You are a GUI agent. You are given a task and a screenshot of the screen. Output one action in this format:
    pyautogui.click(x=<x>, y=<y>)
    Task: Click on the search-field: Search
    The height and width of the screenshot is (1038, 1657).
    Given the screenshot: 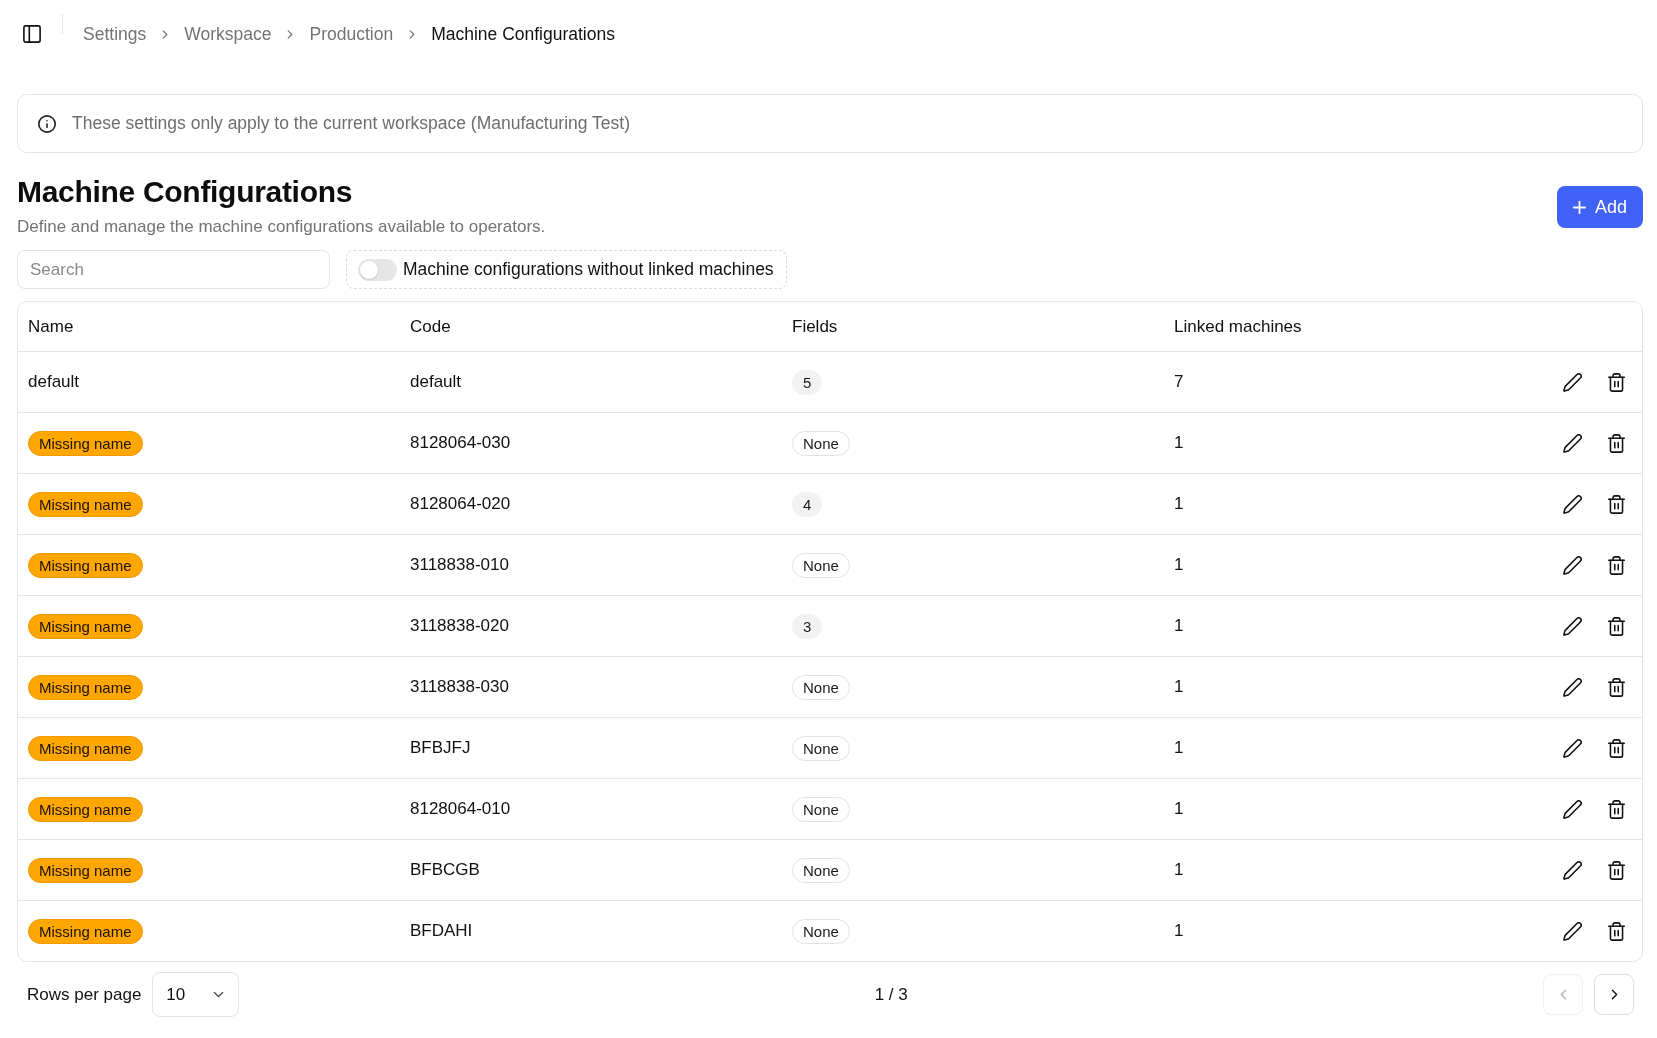 What is the action you would take?
    pyautogui.click(x=173, y=269)
    